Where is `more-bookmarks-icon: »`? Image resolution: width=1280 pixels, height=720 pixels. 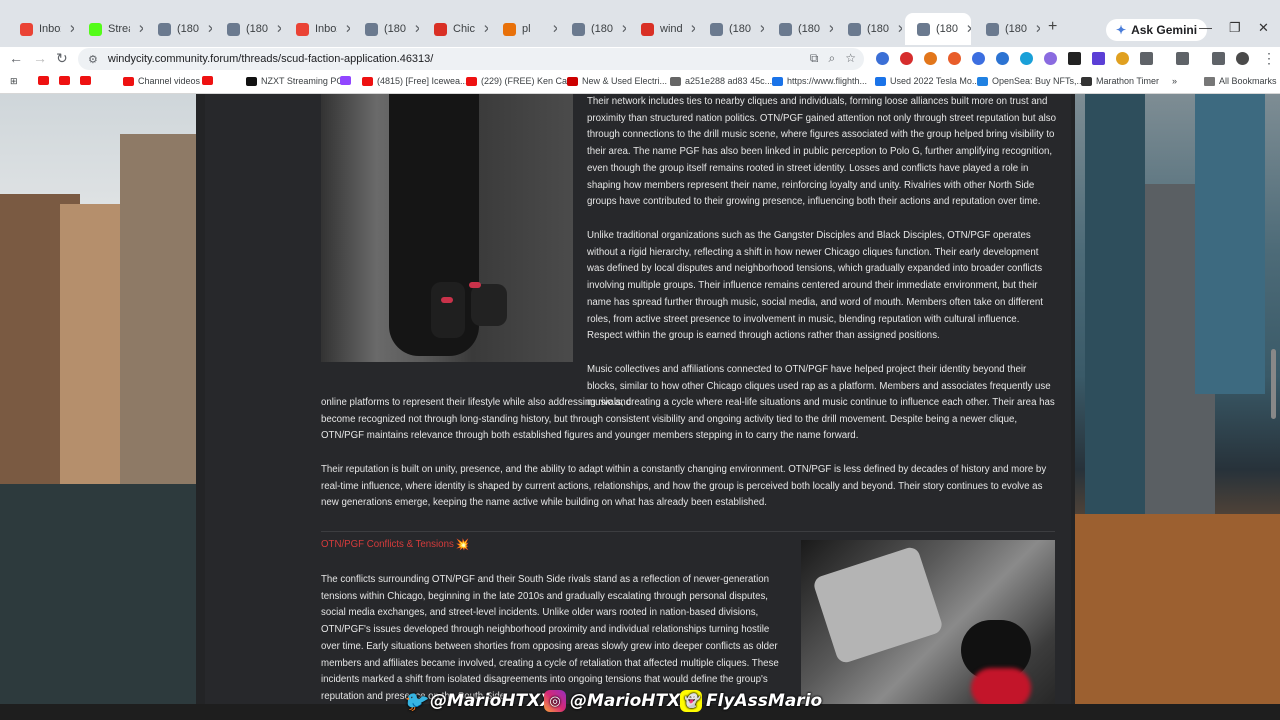 more-bookmarks-icon: » is located at coordinates (1174, 81).